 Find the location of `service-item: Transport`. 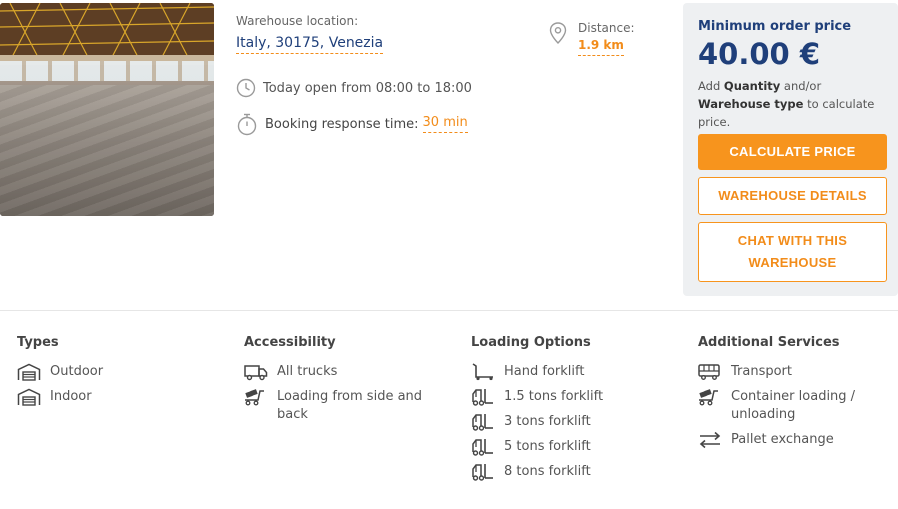

service-item: Transport is located at coordinates (795, 372).